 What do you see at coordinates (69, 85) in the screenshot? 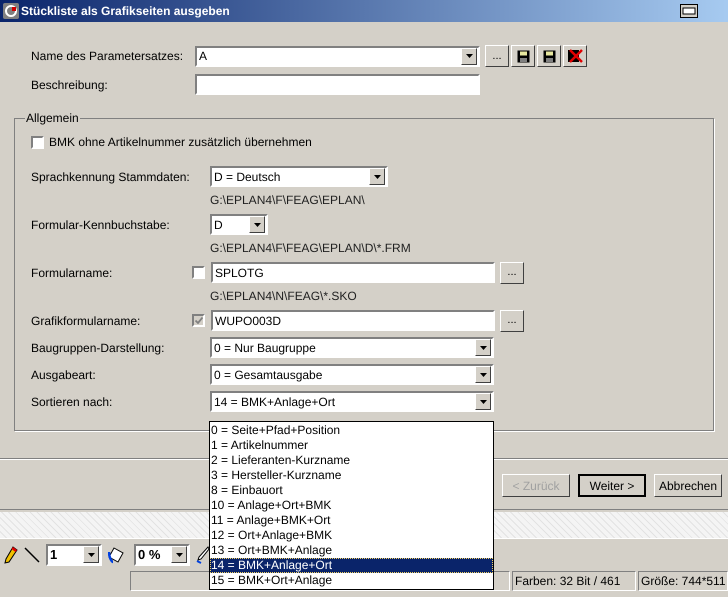
I see `field-label: Beschreibung:` at bounding box center [69, 85].